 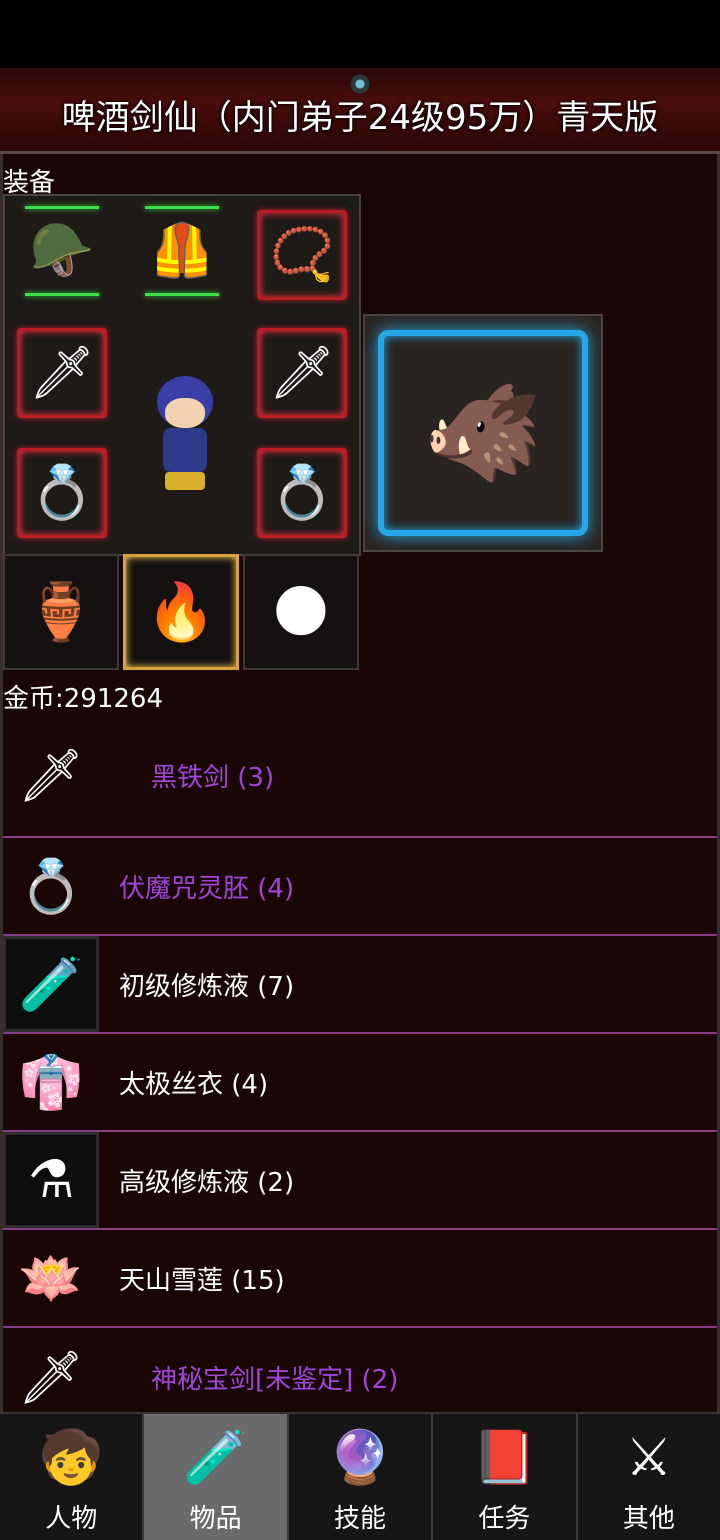 I want to click on item-name: 神秘宝剑[未鉴定] (2), so click(x=275, y=1379).